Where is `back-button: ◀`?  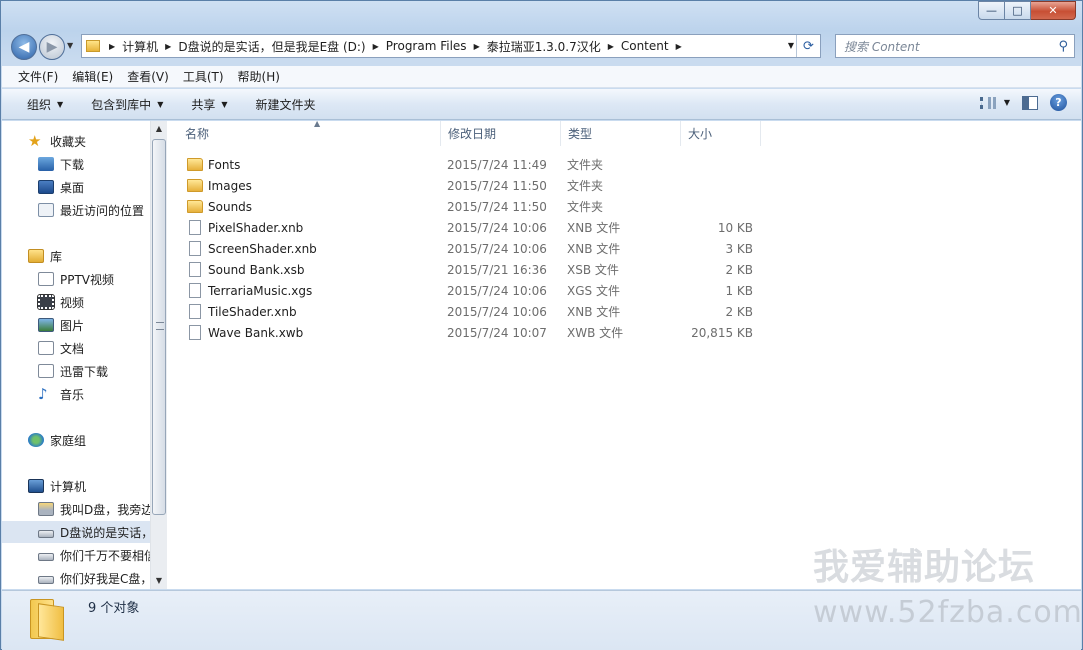
back-button: ◀ is located at coordinates (24, 47).